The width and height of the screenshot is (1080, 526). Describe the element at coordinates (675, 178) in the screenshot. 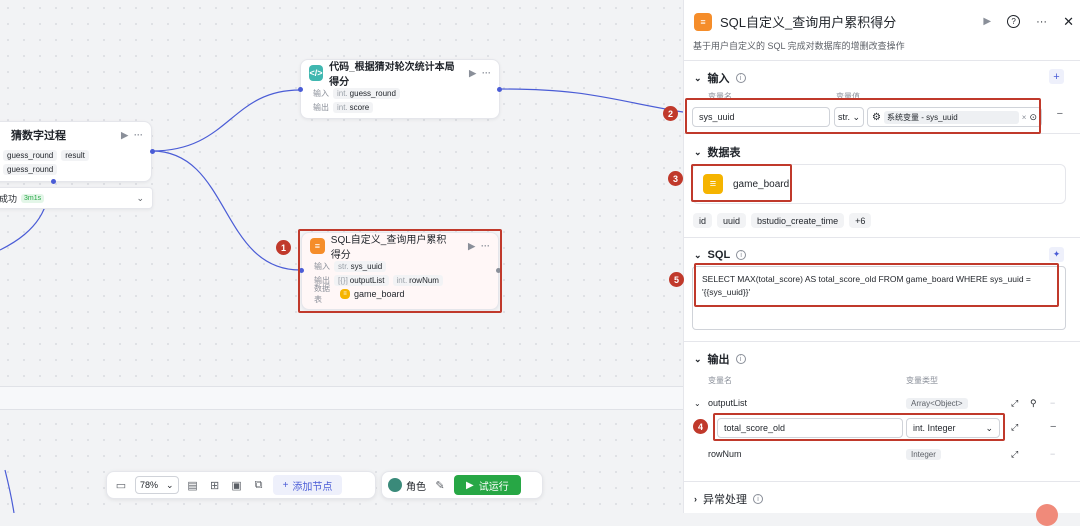

I see `annotation-badge-3: 3` at that location.